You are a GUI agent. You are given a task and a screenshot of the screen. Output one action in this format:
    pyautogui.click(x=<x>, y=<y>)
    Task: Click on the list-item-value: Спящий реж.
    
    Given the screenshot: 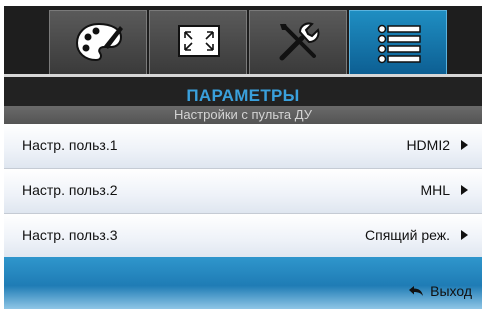 What is the action you would take?
    pyautogui.click(x=407, y=235)
    